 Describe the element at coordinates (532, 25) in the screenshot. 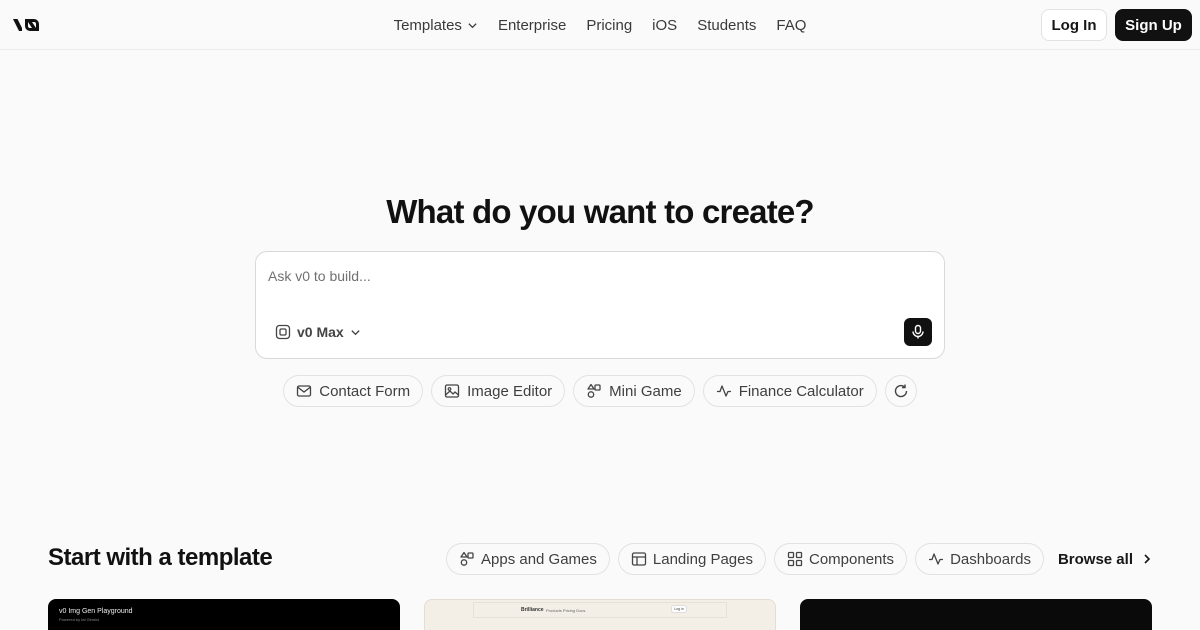

I see `nav-enterprise: Enterprise` at that location.